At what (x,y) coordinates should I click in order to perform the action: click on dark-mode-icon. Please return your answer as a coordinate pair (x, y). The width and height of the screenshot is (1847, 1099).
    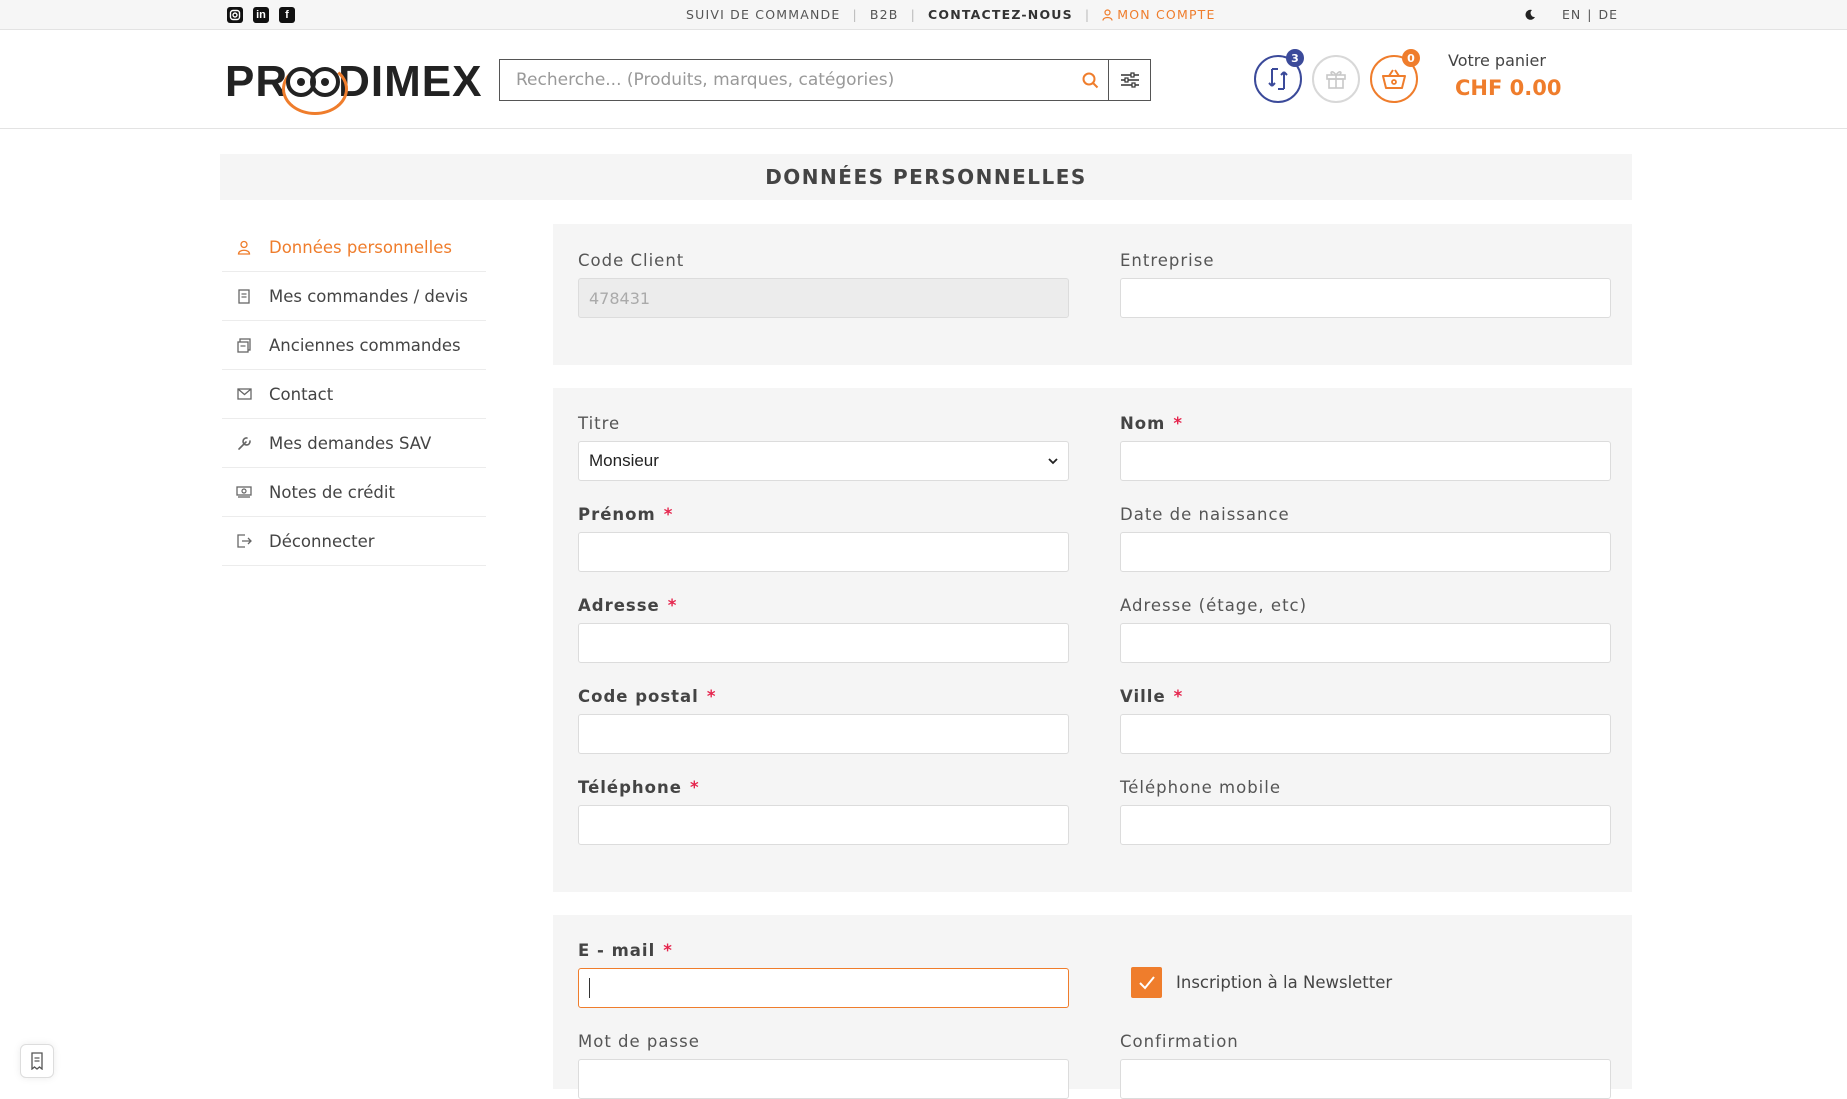
    Looking at the image, I should click on (1530, 15).